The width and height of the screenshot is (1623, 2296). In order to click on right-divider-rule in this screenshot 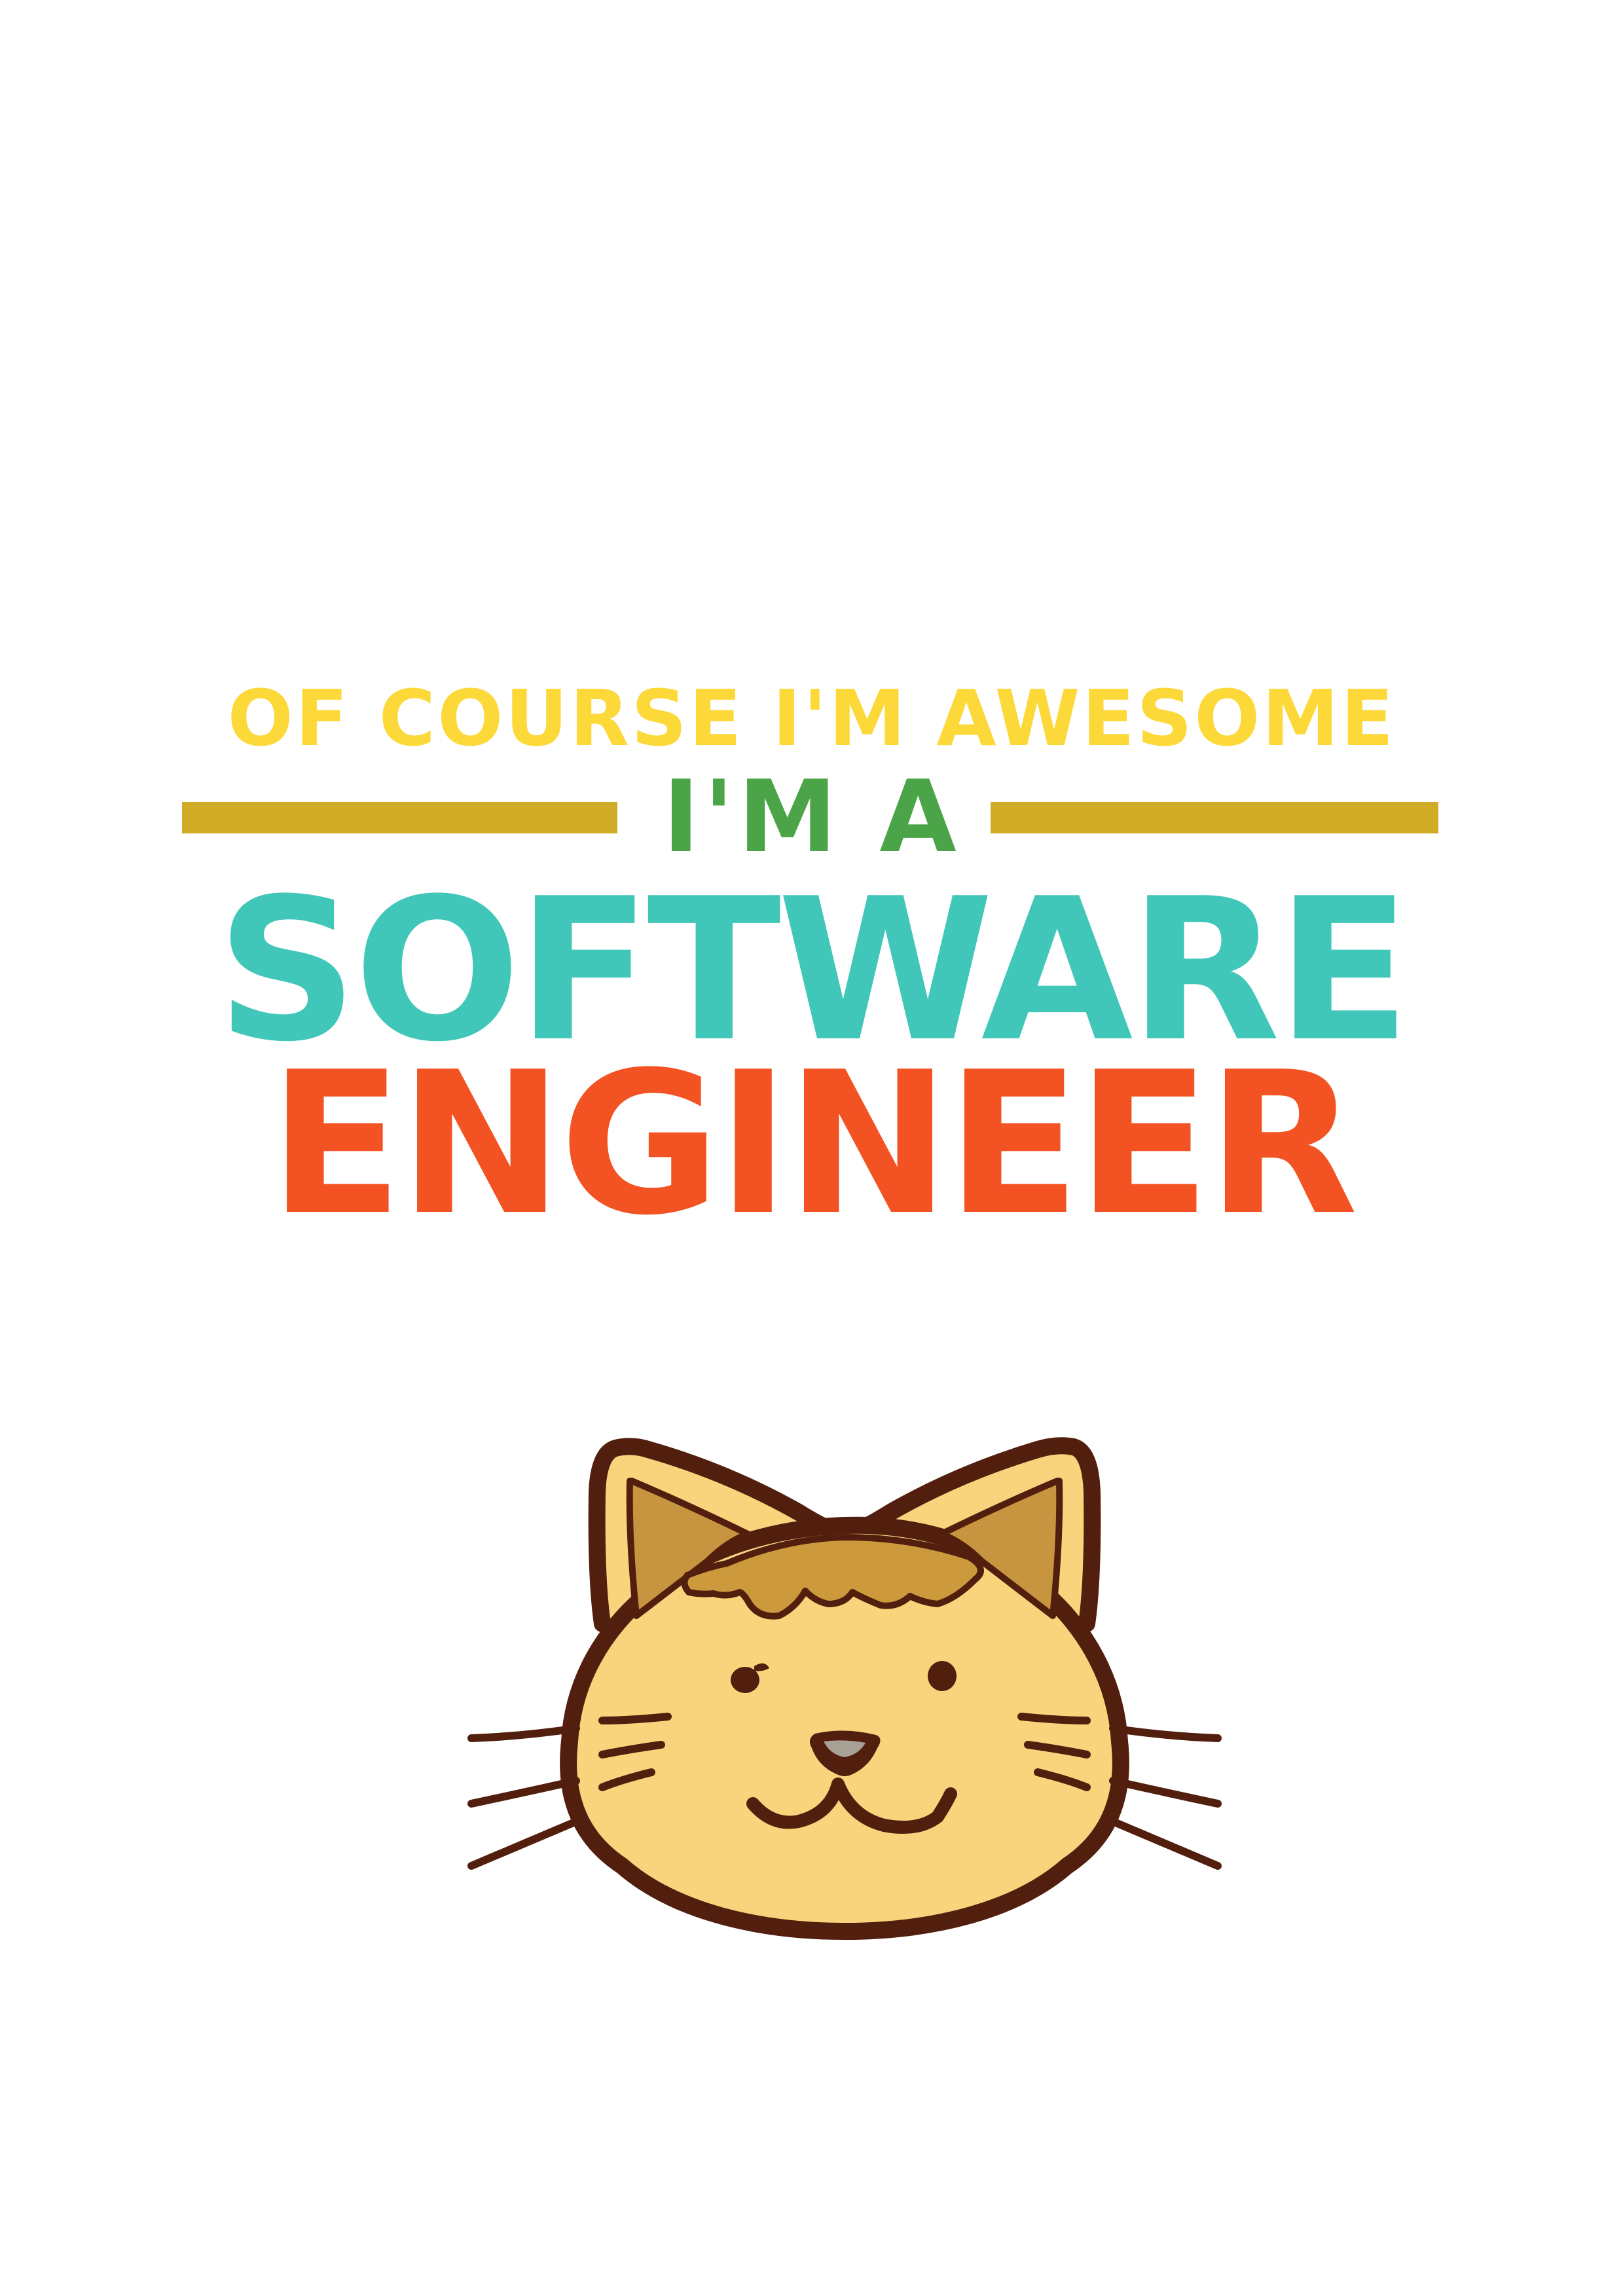, I will do `click(1214, 817)`.